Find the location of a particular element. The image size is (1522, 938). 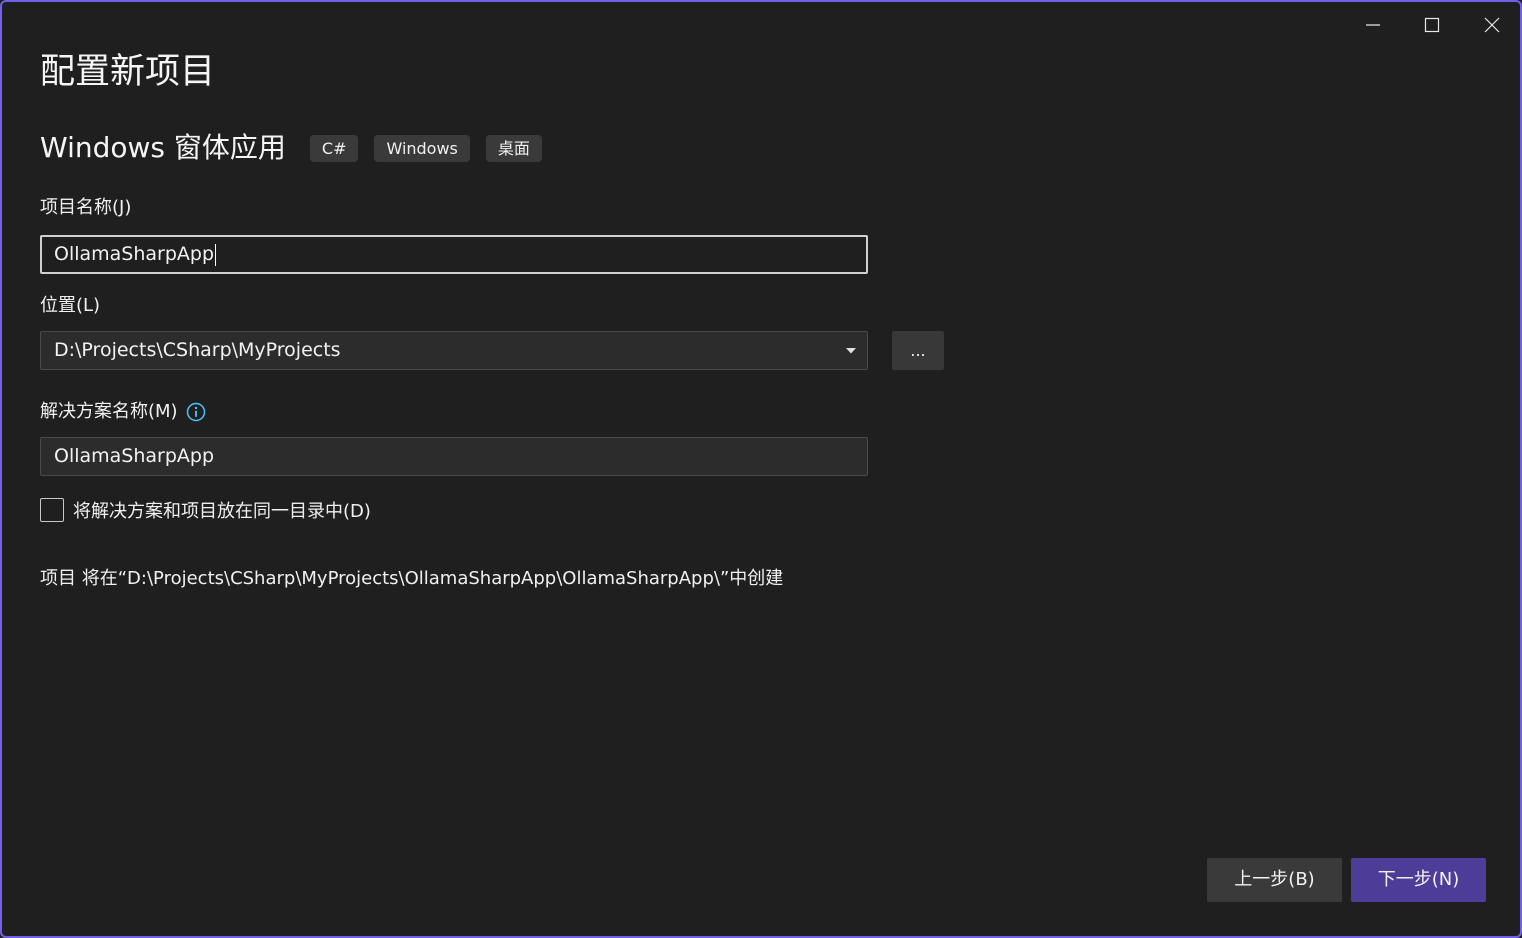

text-caret is located at coordinates (216, 254).